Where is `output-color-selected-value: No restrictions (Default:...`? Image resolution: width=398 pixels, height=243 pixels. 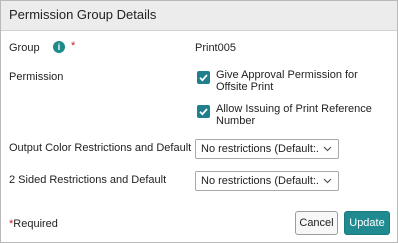
output-color-selected-value: No restrictions (Default:... is located at coordinates (260, 149).